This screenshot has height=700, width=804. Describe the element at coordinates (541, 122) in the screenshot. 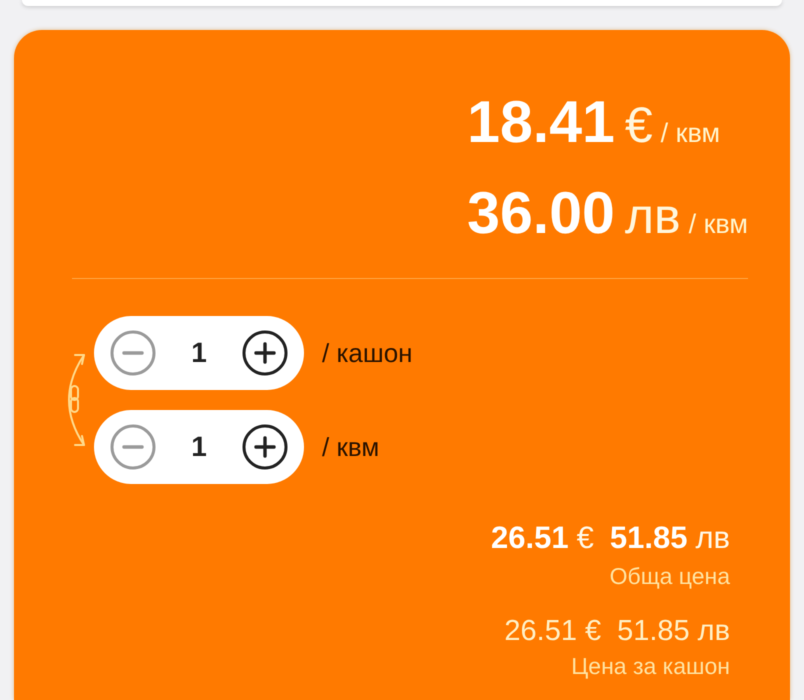

I see `price-amount: 18.41` at that location.